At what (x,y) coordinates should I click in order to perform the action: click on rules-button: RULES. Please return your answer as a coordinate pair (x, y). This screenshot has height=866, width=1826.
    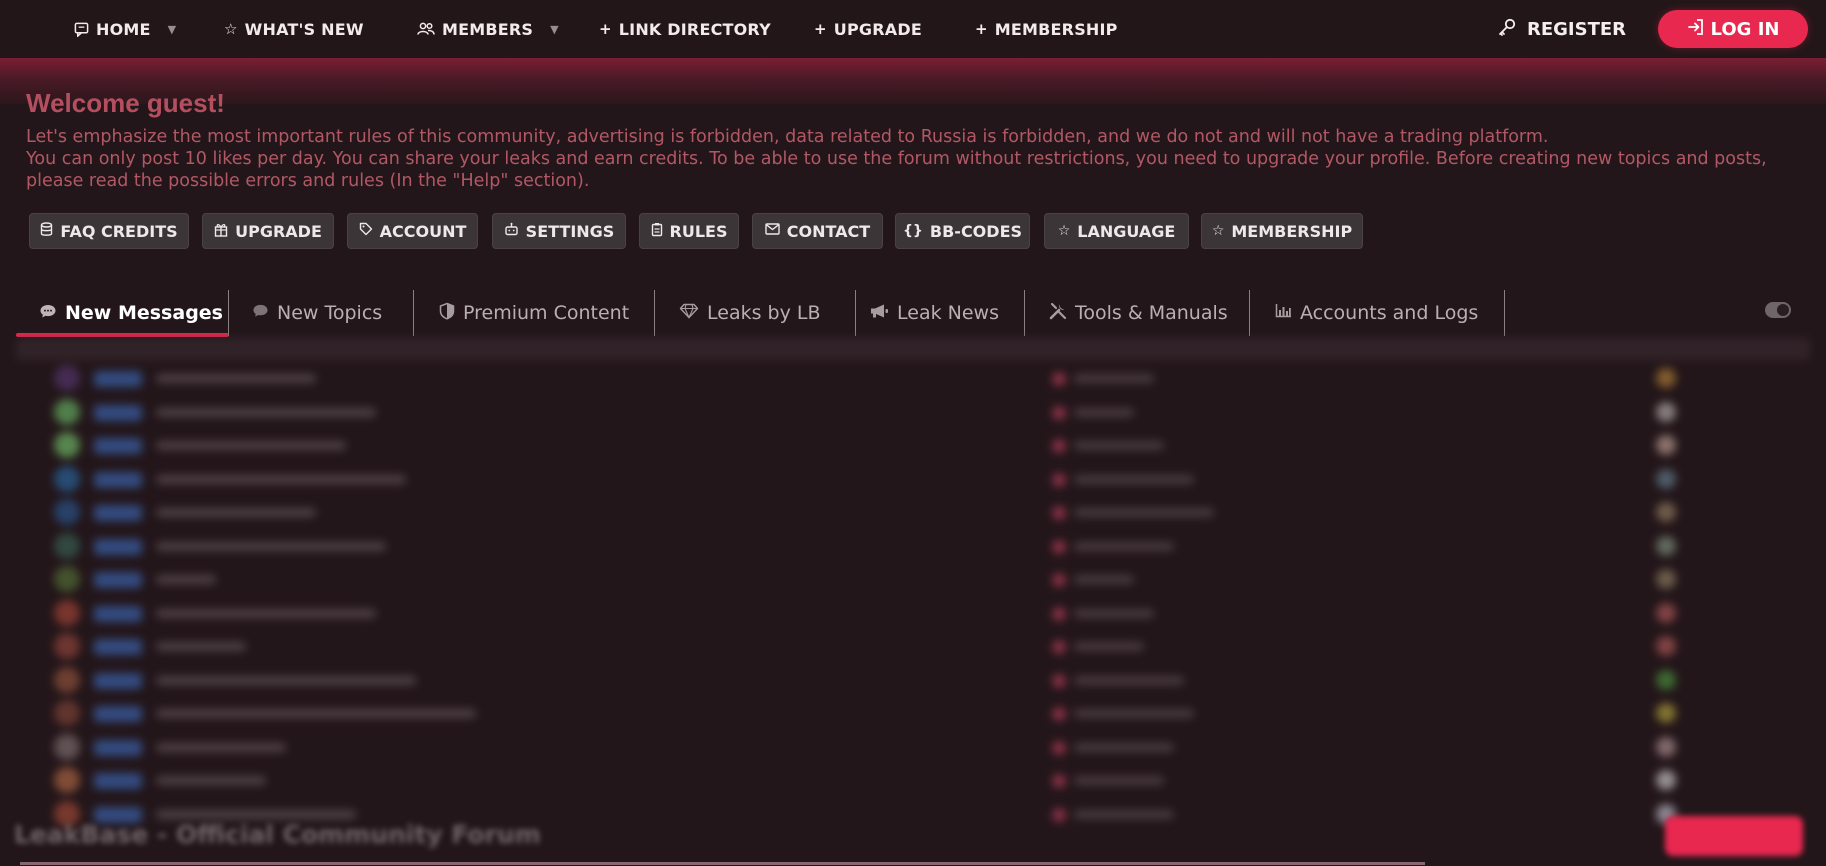
    Looking at the image, I should click on (689, 231).